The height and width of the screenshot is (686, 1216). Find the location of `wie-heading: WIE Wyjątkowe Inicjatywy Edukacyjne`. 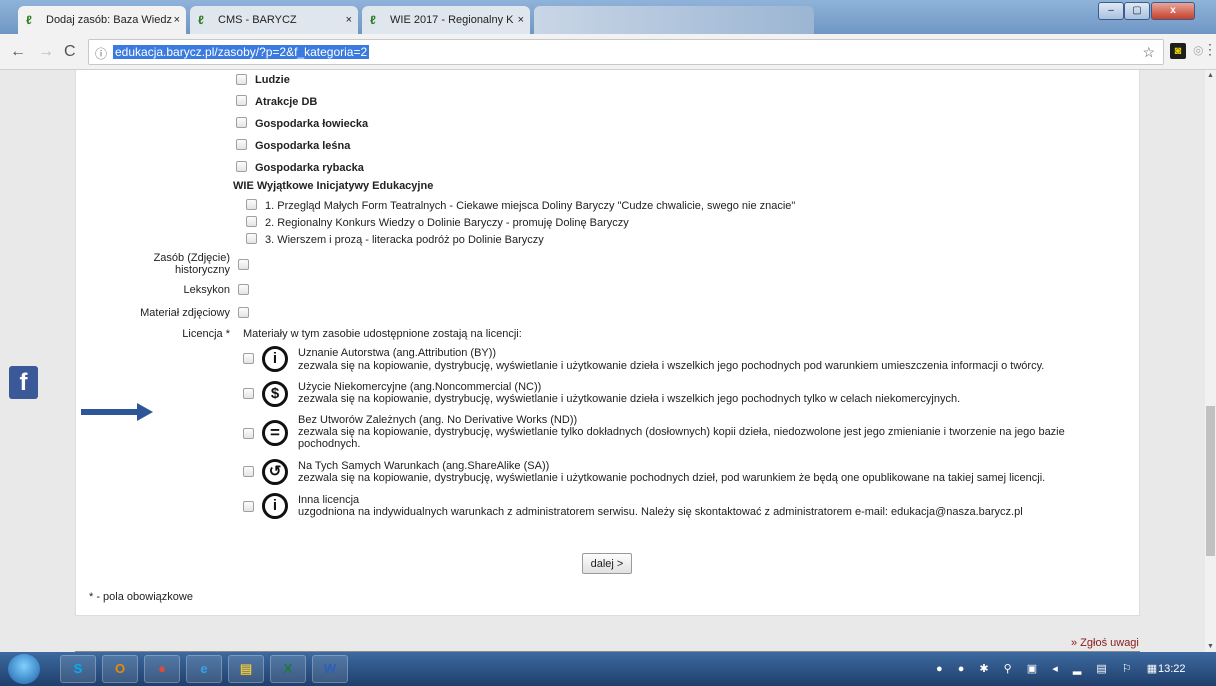

wie-heading: WIE Wyjątkowe Inicjatywy Edukacyjne is located at coordinates (333, 186).